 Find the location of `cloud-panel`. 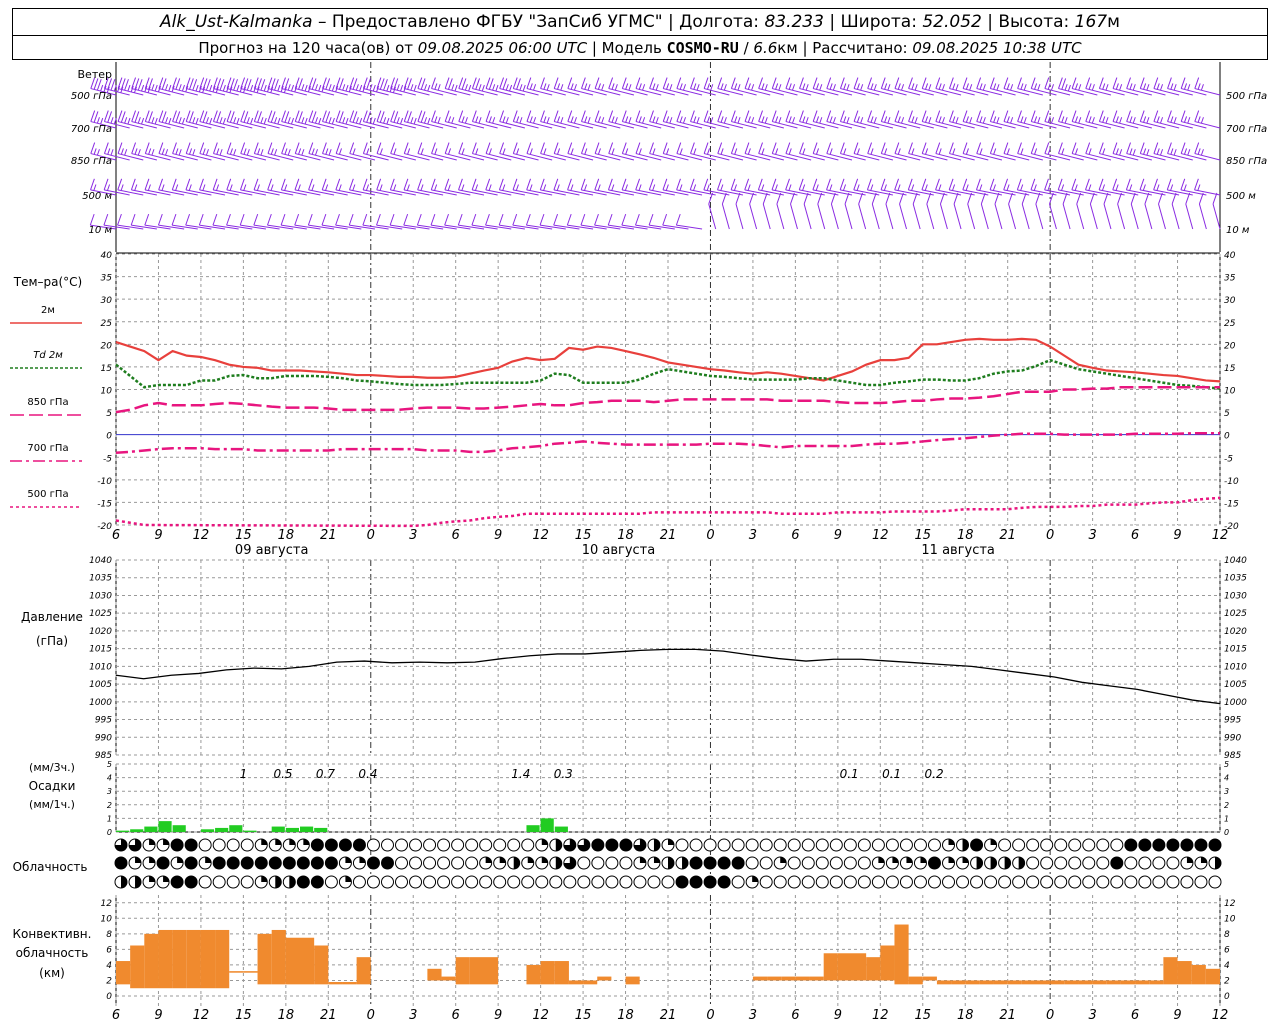

cloud-panel is located at coordinates (668, 863).